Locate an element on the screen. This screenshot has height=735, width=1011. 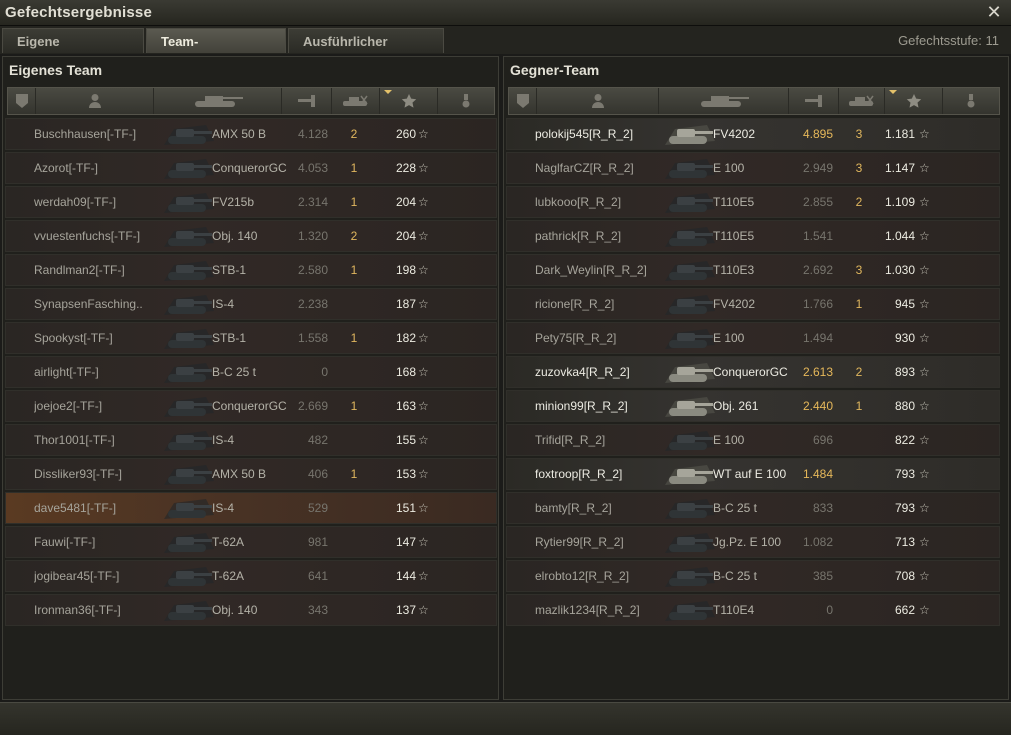
kills-value: 2 is located at coordinates (859, 202).